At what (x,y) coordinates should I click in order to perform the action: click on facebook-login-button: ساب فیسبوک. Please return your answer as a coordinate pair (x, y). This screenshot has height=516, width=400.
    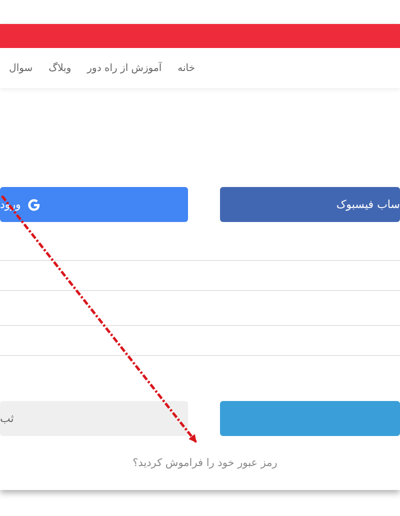
    Looking at the image, I should click on (310, 204).